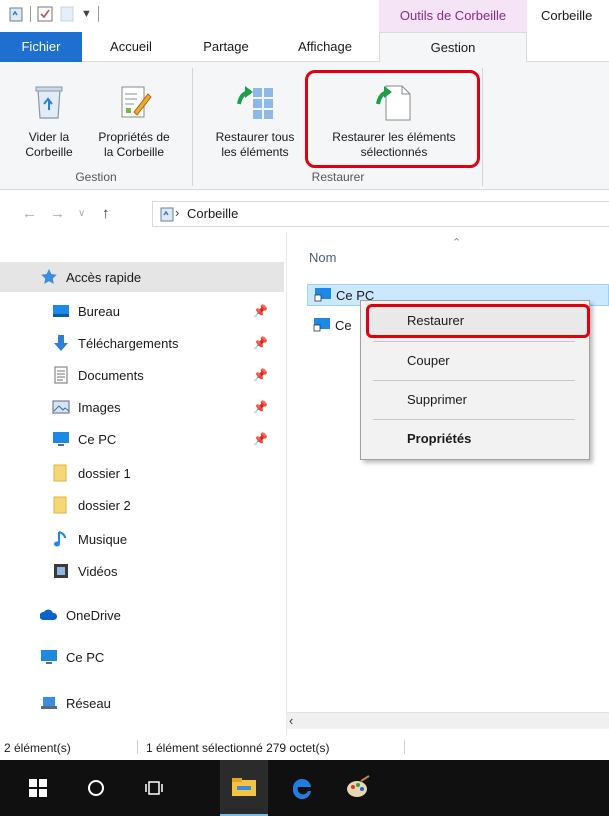  Describe the element at coordinates (99, 311) in the screenshot. I see `sidebar-item-label: Bureau` at that location.